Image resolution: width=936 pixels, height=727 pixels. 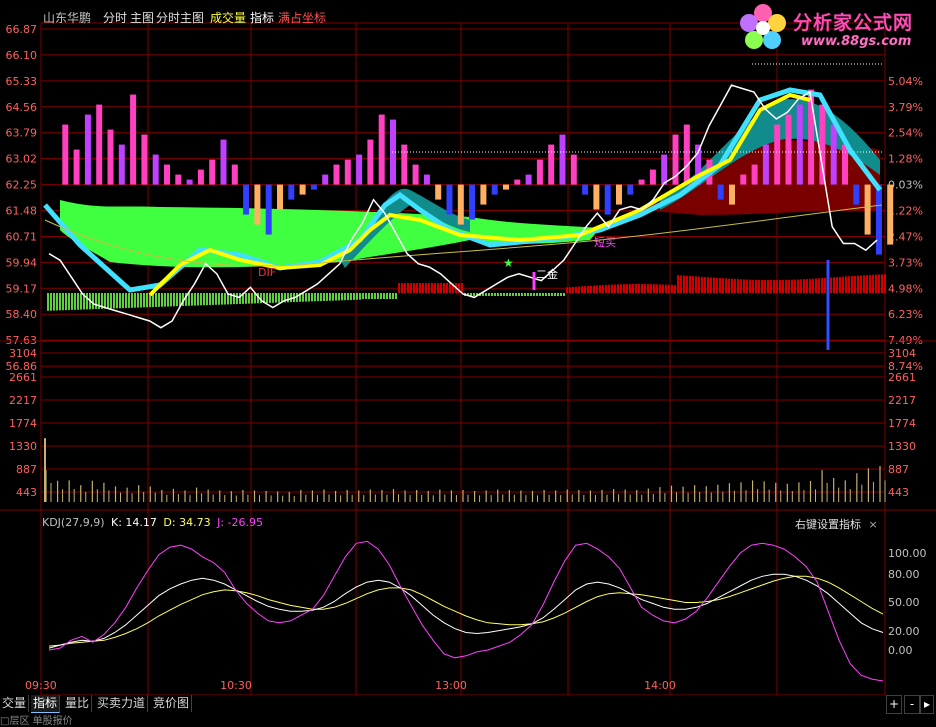 I want to click on indicator-settings-hint: 右键设置指标 ×, so click(x=836, y=524).